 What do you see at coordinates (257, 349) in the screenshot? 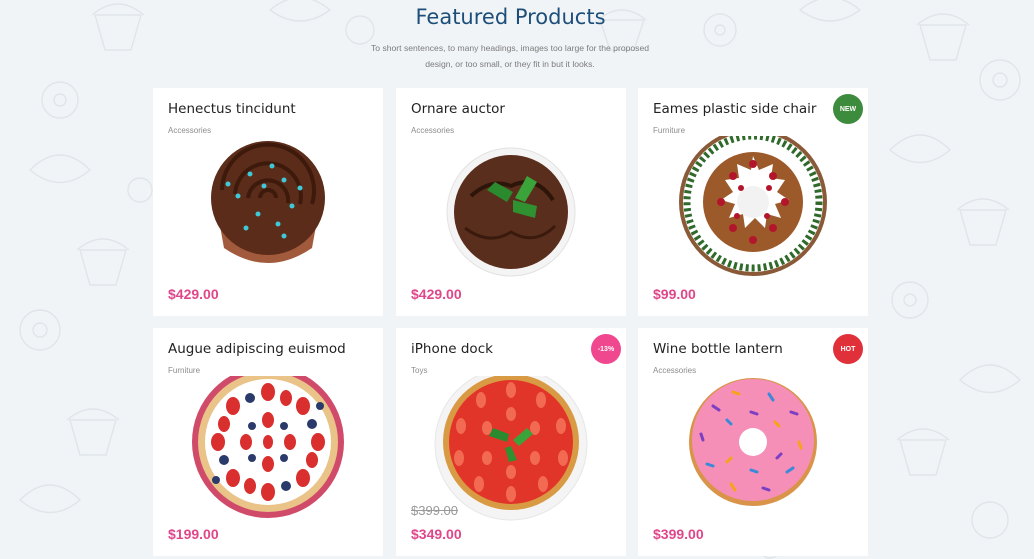
I see `product-name: Augue adipiscing euismod` at bounding box center [257, 349].